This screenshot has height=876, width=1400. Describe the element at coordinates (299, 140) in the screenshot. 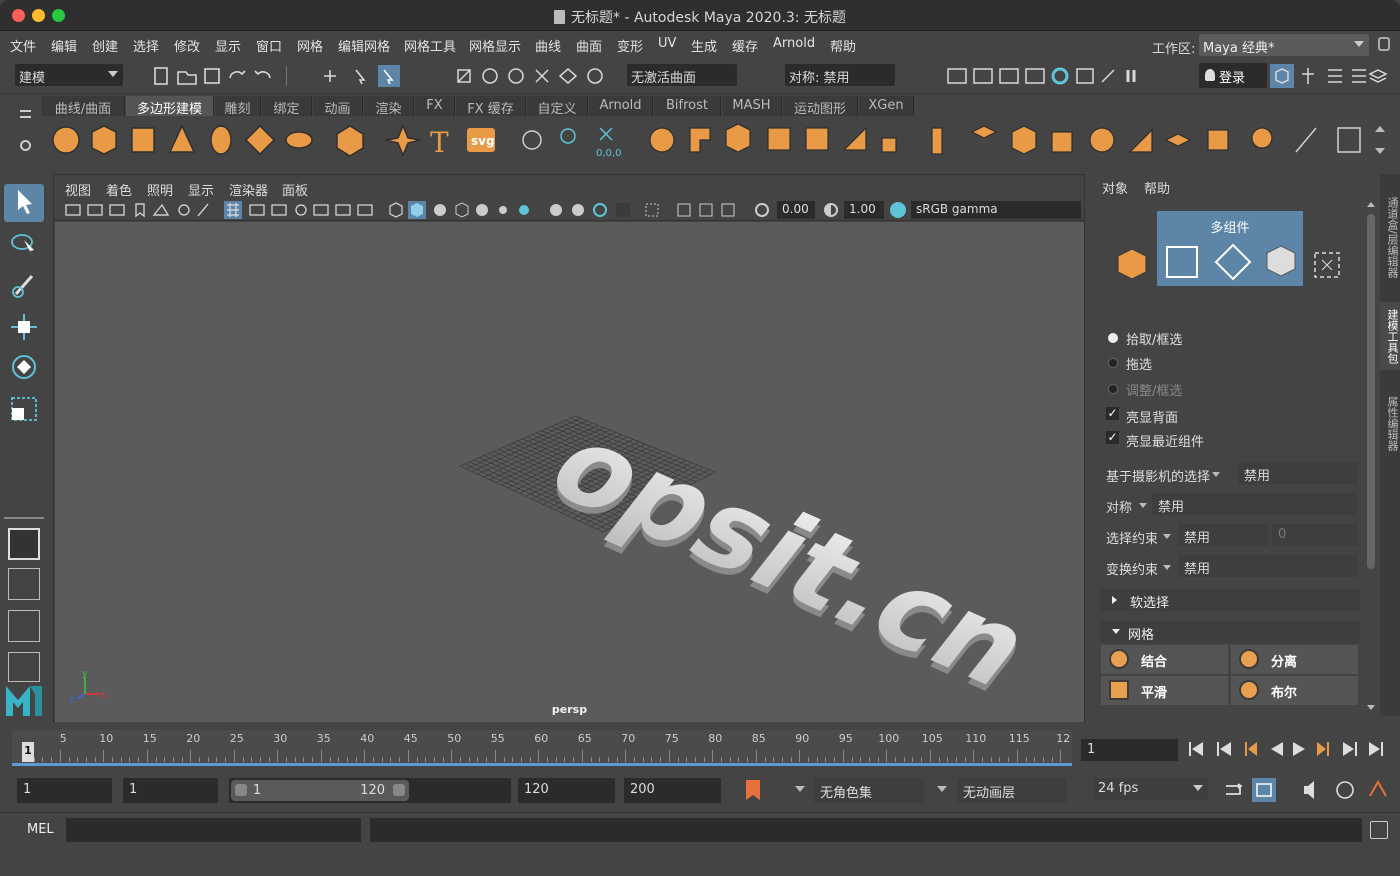

I see `poly-disc-icon` at that location.